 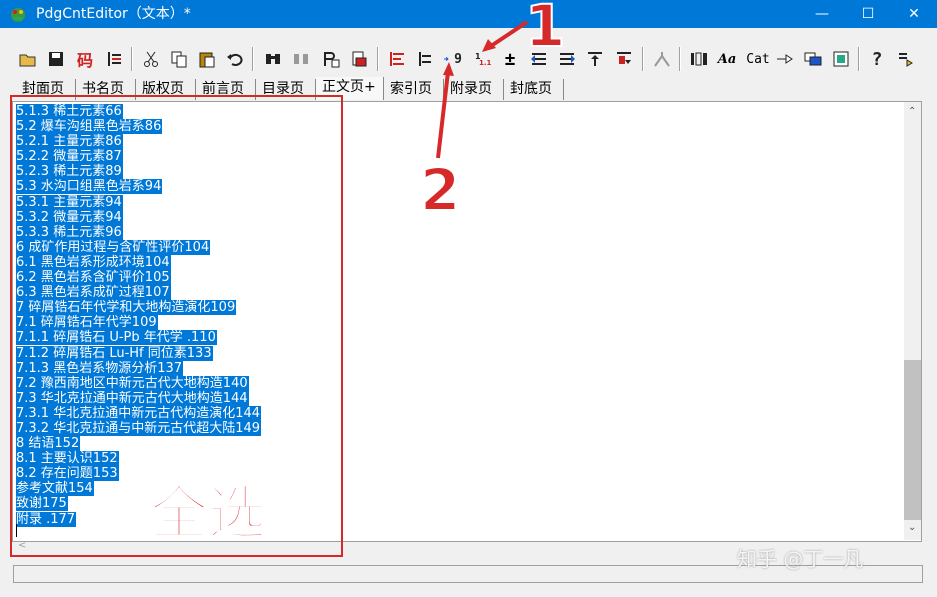 What do you see at coordinates (474, 89) in the screenshot?
I see `tab-appendix: 附录页` at bounding box center [474, 89].